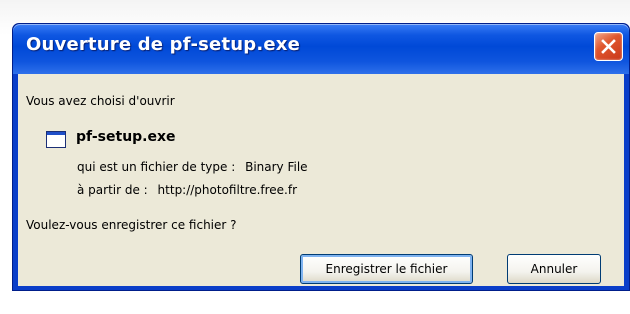 The height and width of the screenshot is (314, 630). Describe the element at coordinates (163, 44) in the screenshot. I see `dialog-title: Ouverture de pf-setup.exe` at that location.